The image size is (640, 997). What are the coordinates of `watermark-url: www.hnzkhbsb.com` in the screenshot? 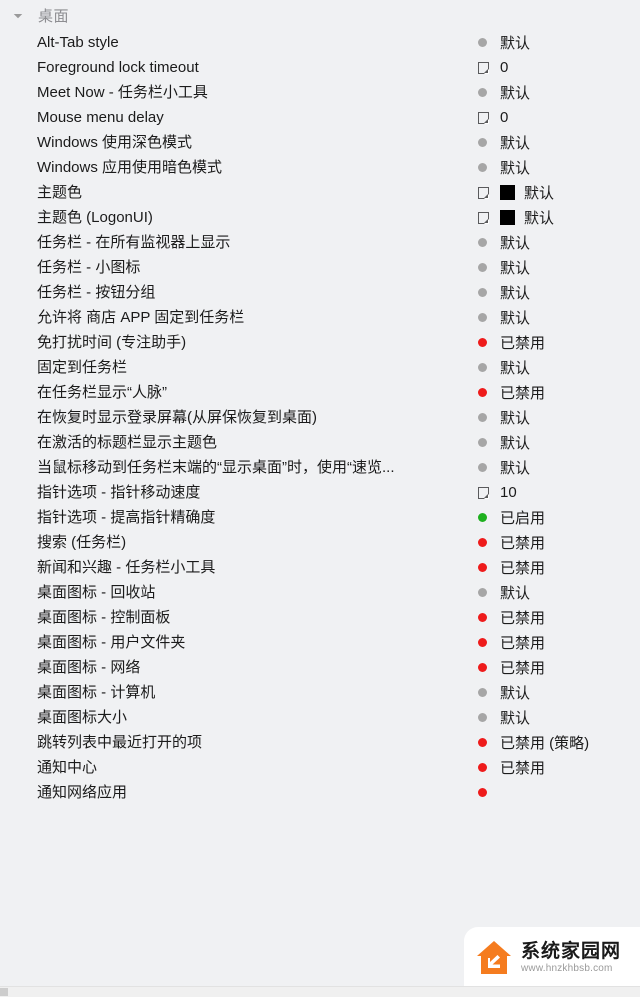 It's located at (567, 969).